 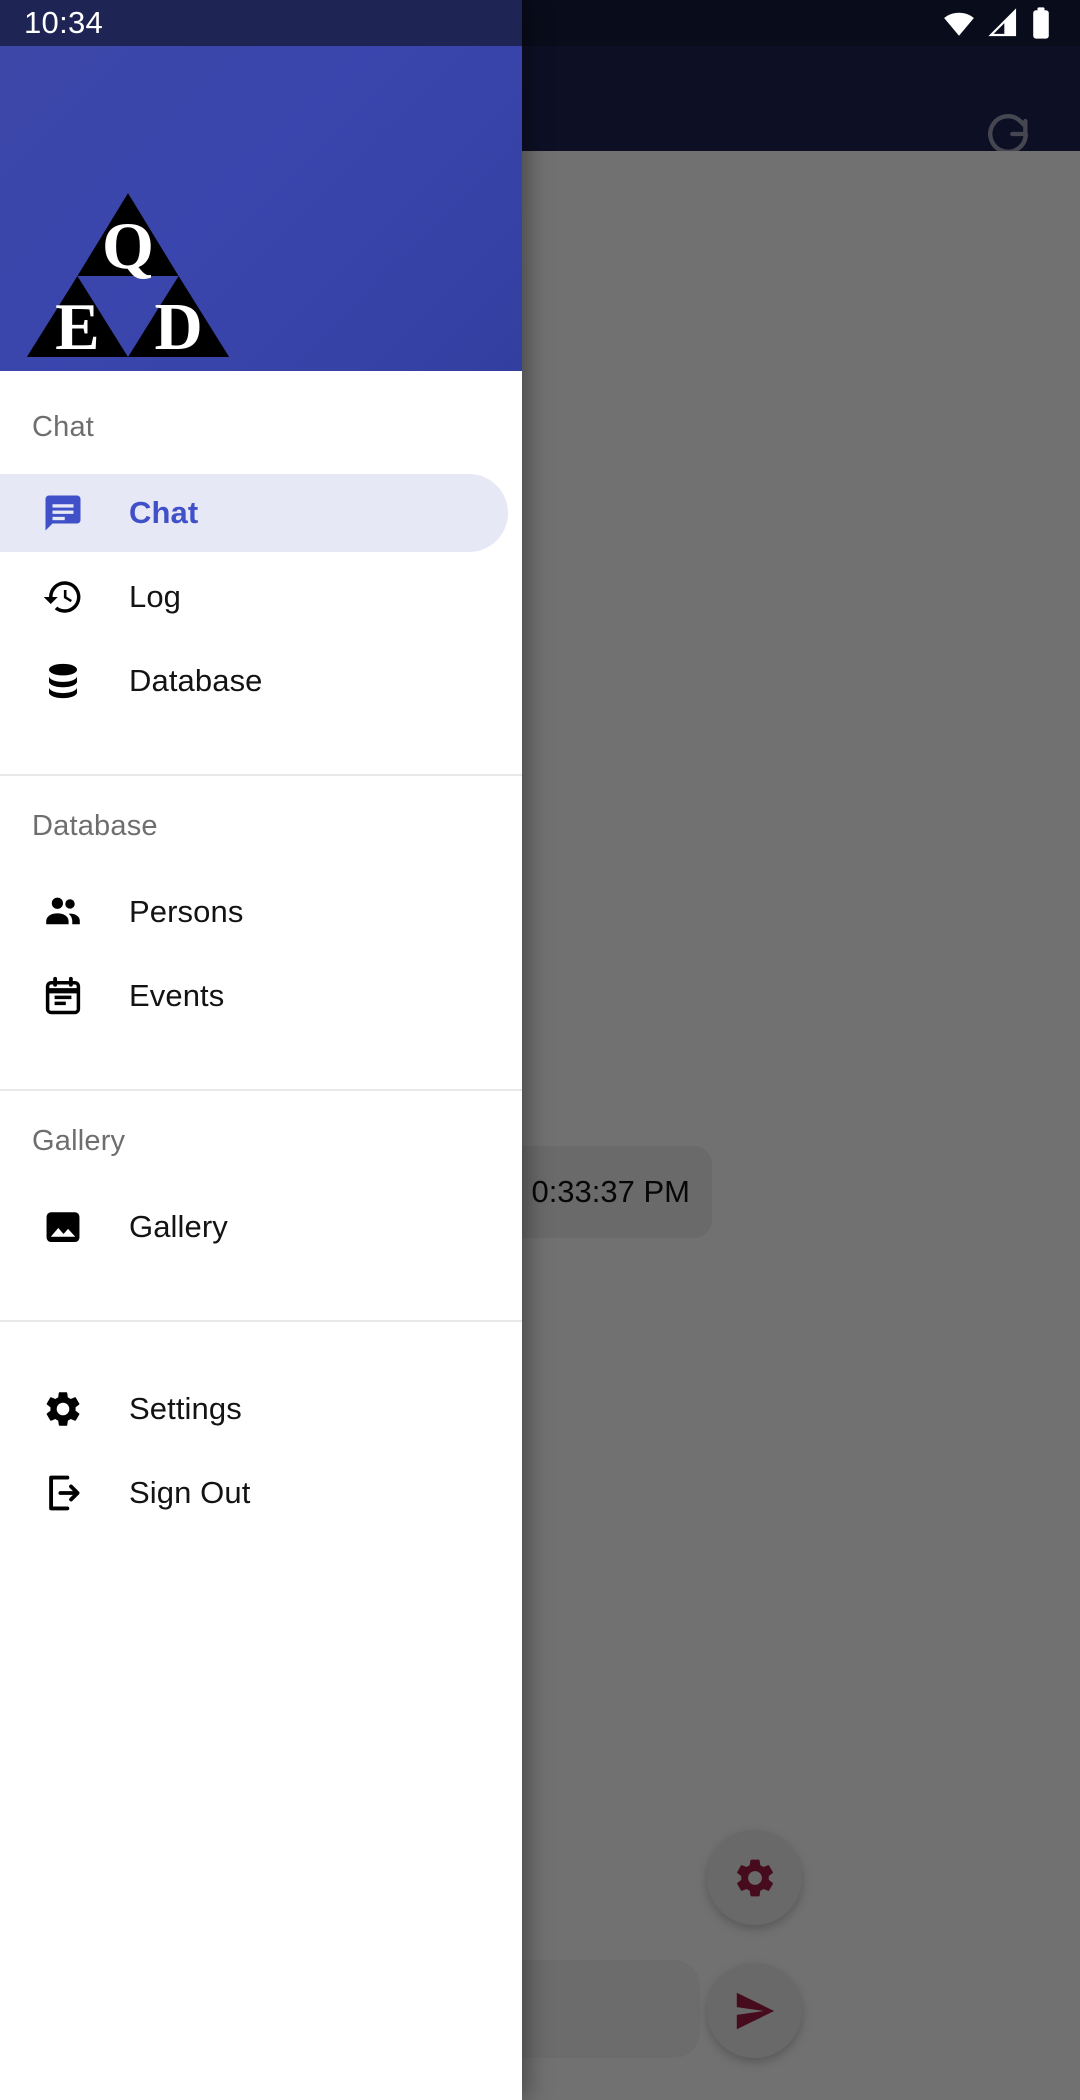 I want to click on sidebar-item-sign-out: Sign Out, so click(x=254, y=1493).